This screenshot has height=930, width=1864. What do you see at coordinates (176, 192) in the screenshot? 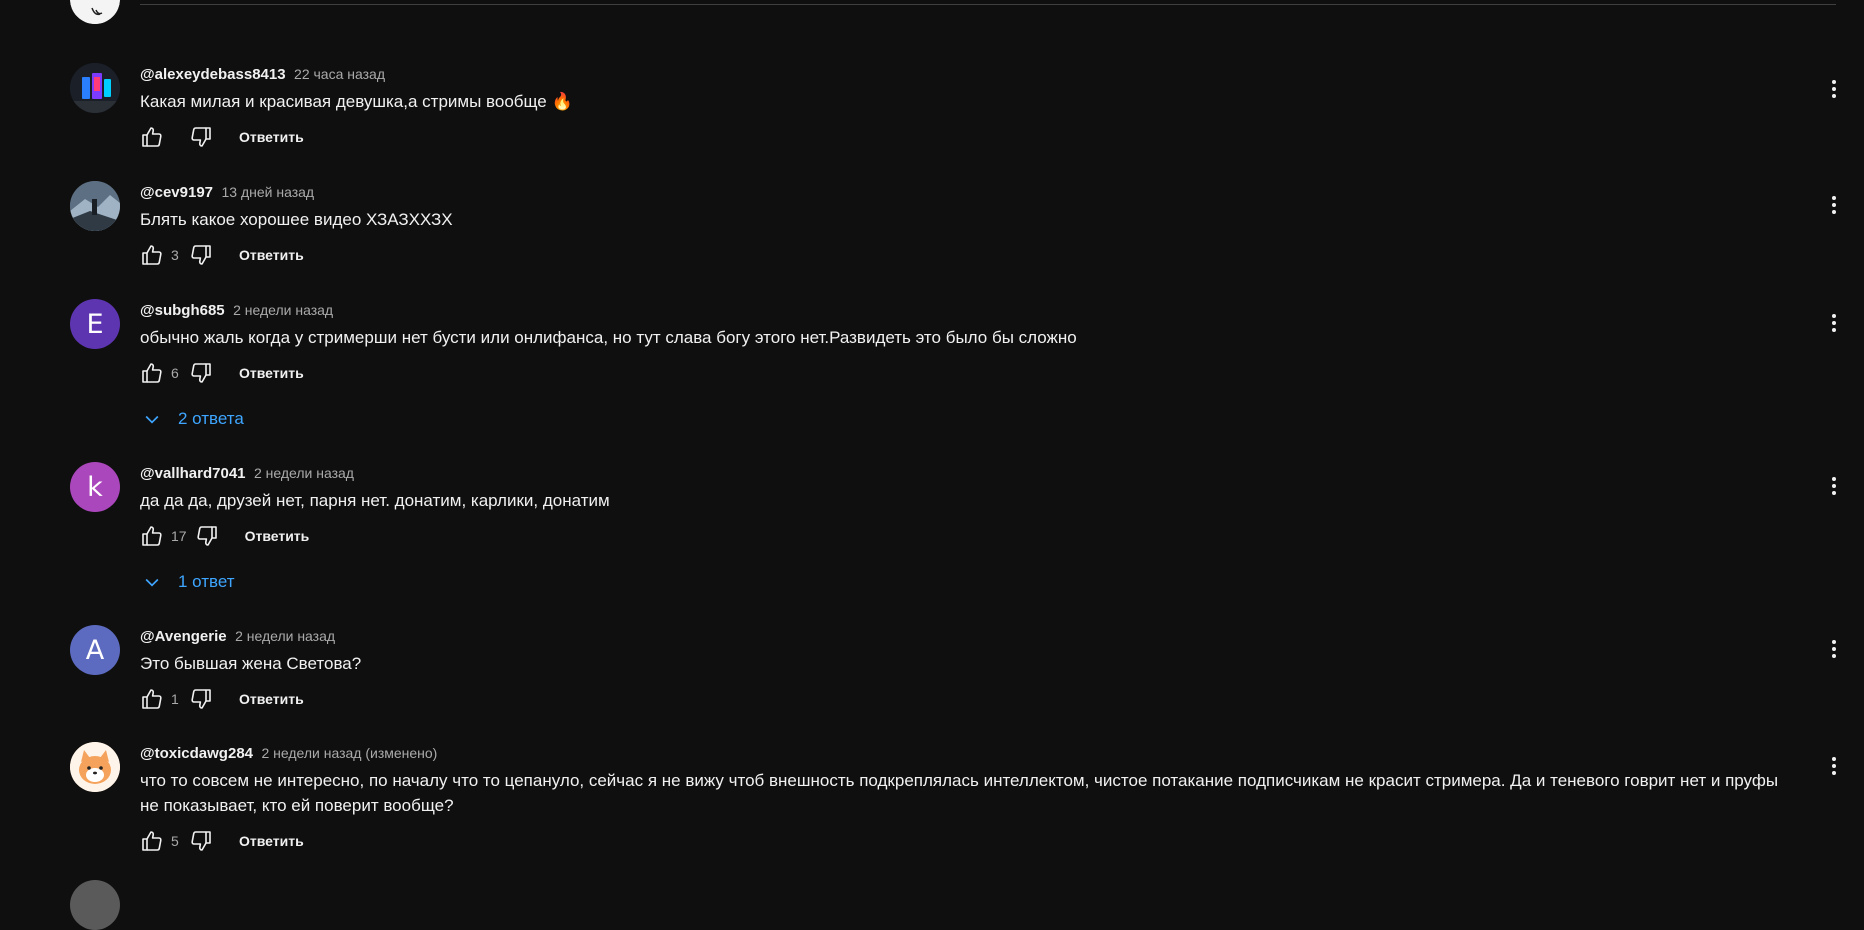
I see `comment-author: @cev9197` at bounding box center [176, 192].